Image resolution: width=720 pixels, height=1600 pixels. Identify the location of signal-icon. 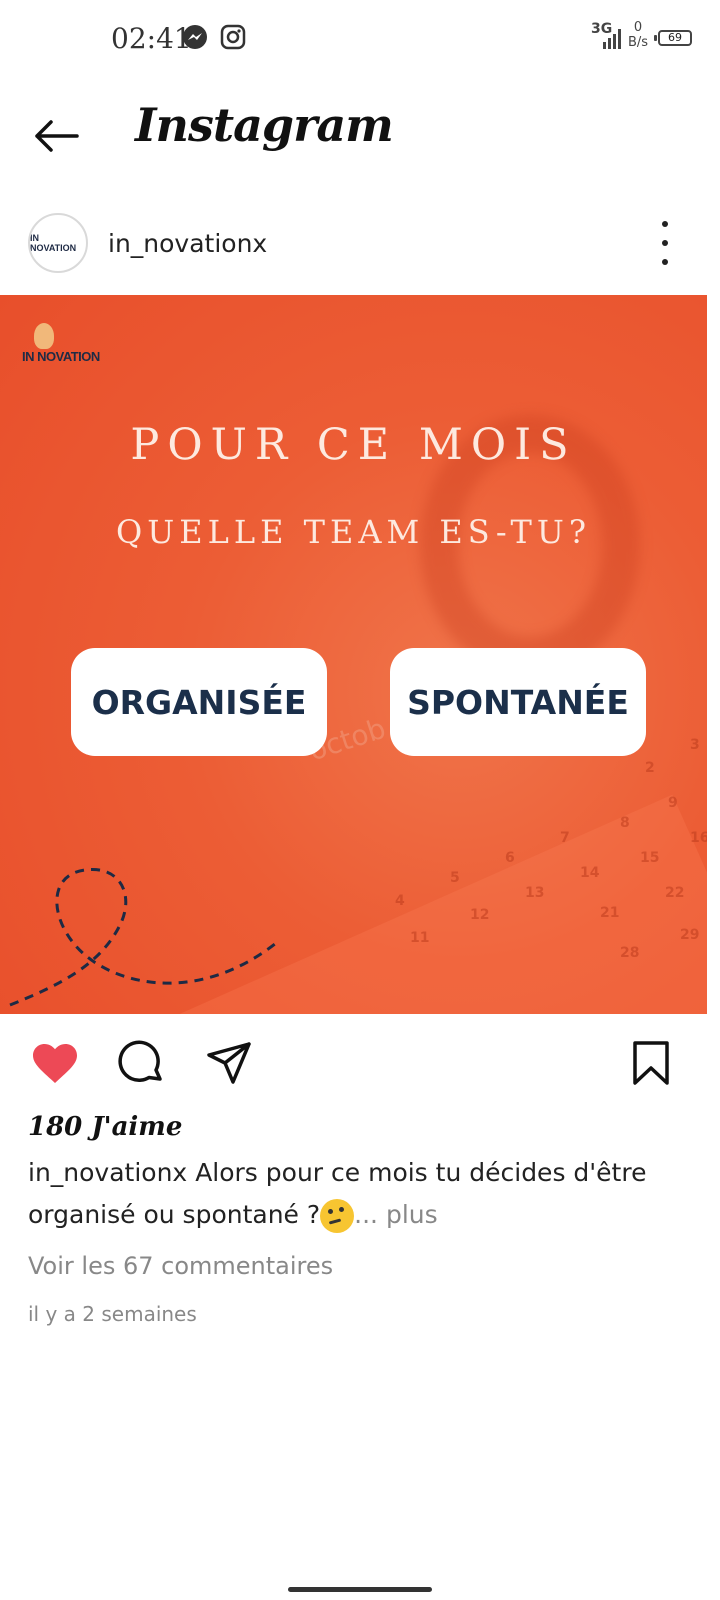
(613, 38).